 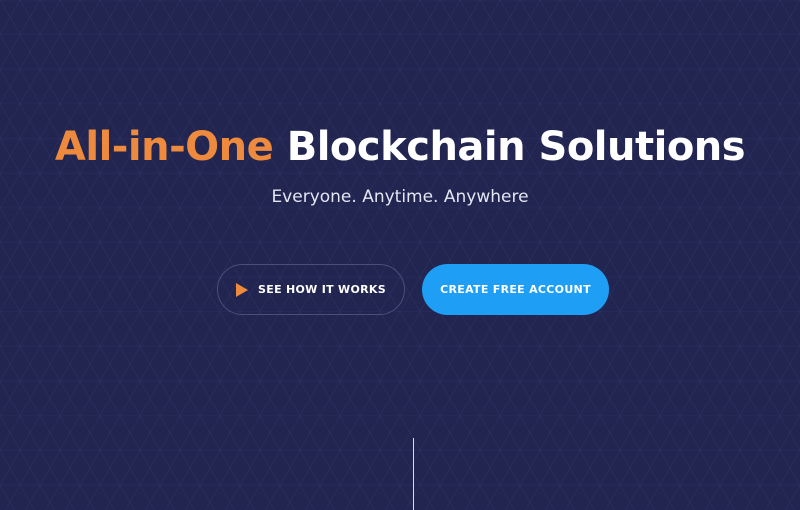 I want to click on hero-title: All-in-One Blockchain Solutions, so click(x=400, y=147).